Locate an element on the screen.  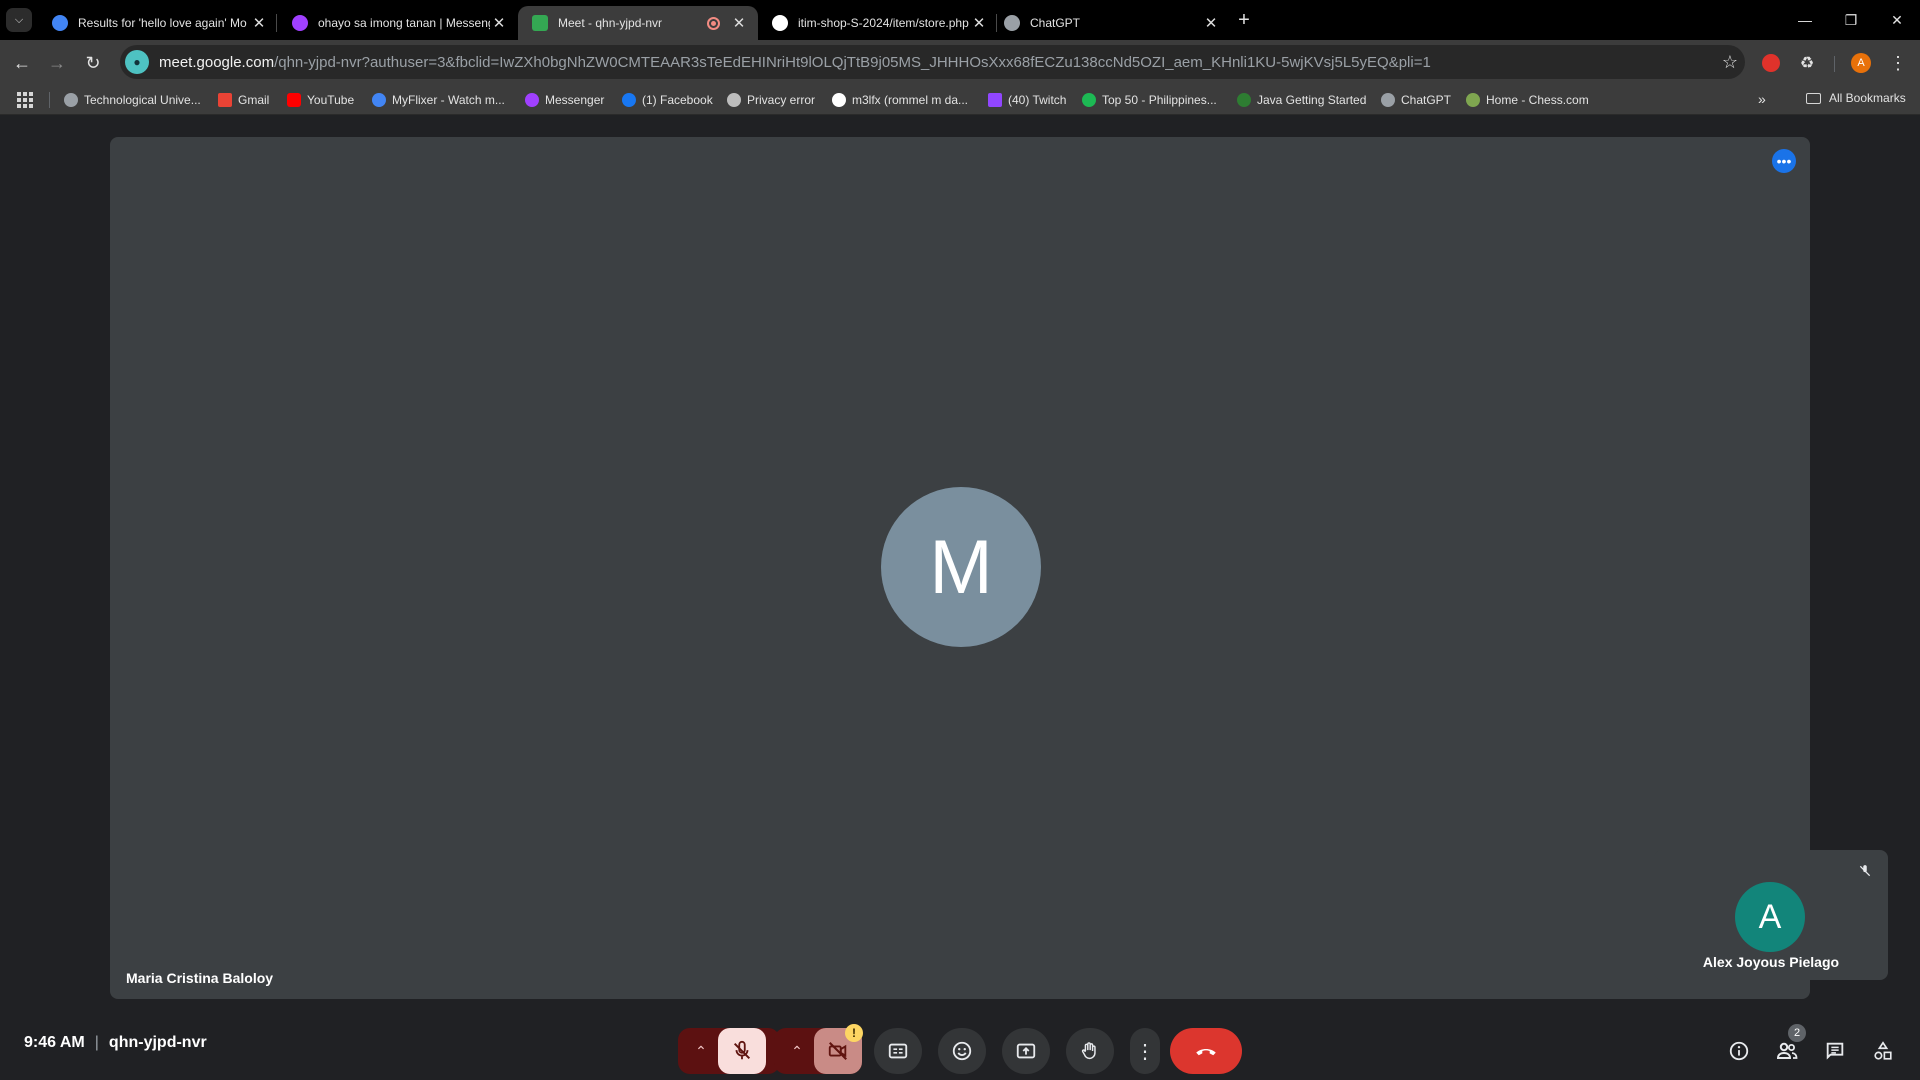
audio-options-button: ⌃ is located at coordinates (701, 1051).